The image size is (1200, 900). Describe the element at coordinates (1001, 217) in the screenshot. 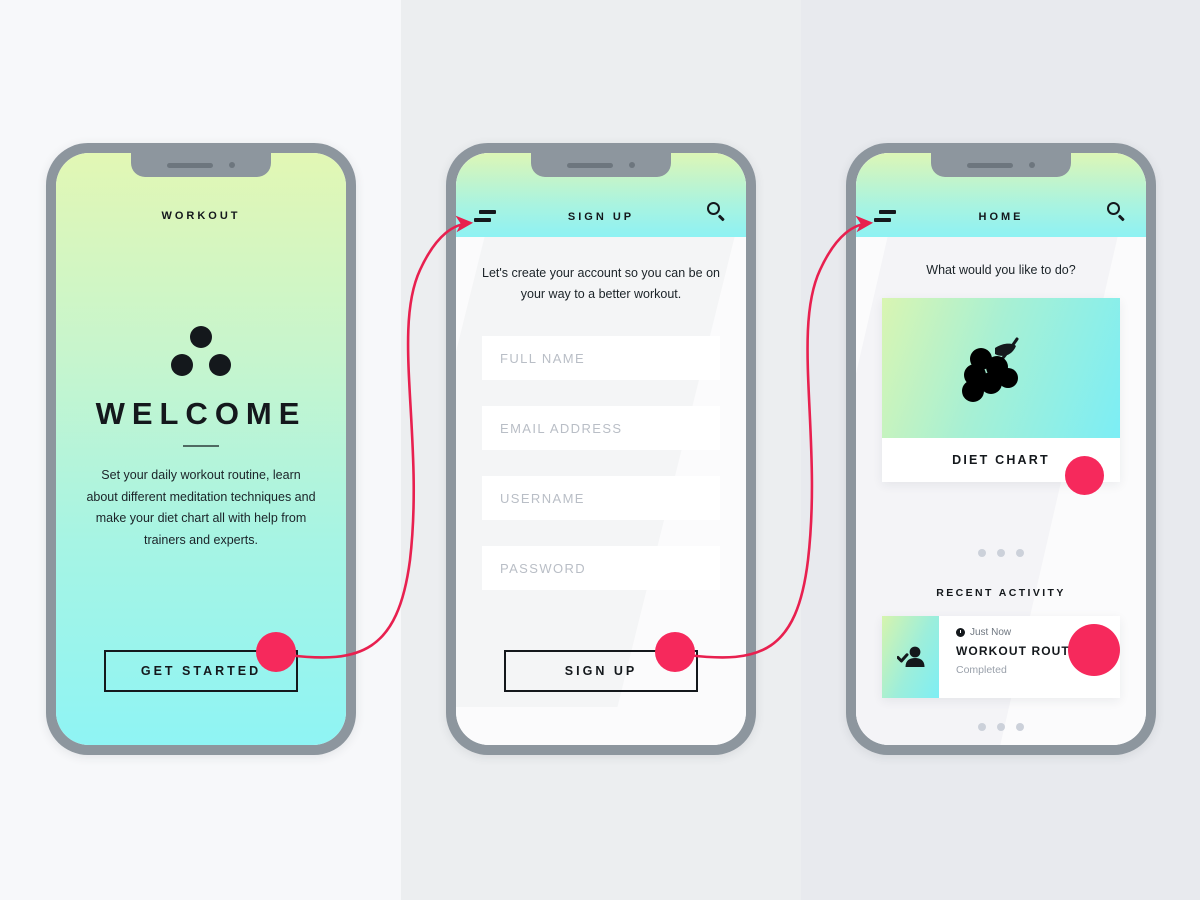

I see `home-title: HOME` at that location.